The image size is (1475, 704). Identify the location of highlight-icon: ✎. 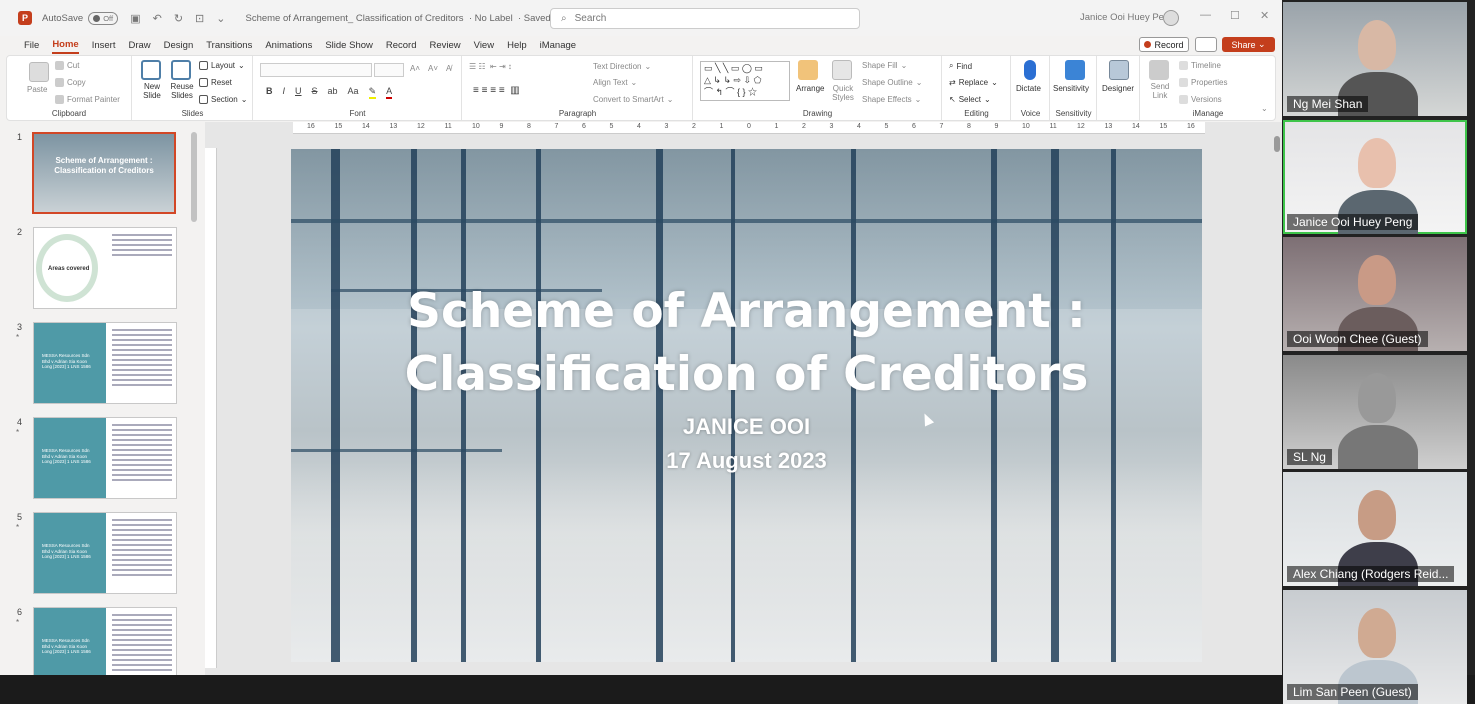
(372, 92).